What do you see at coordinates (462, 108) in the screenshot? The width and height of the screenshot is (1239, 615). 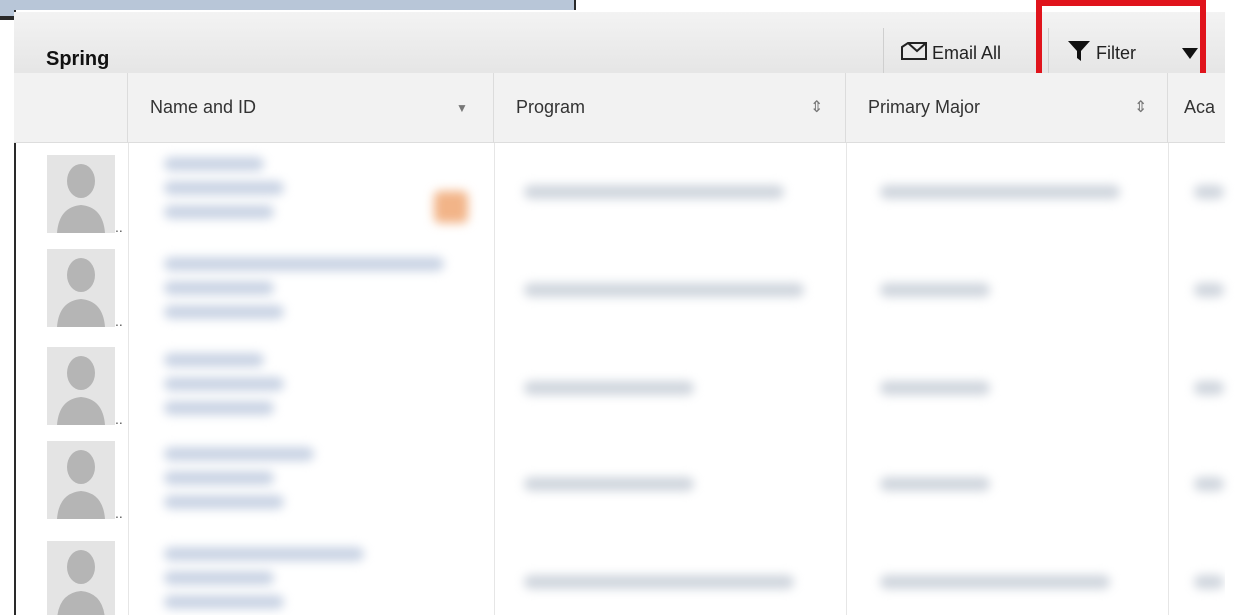 I see `sort-down-icon: ▼` at bounding box center [462, 108].